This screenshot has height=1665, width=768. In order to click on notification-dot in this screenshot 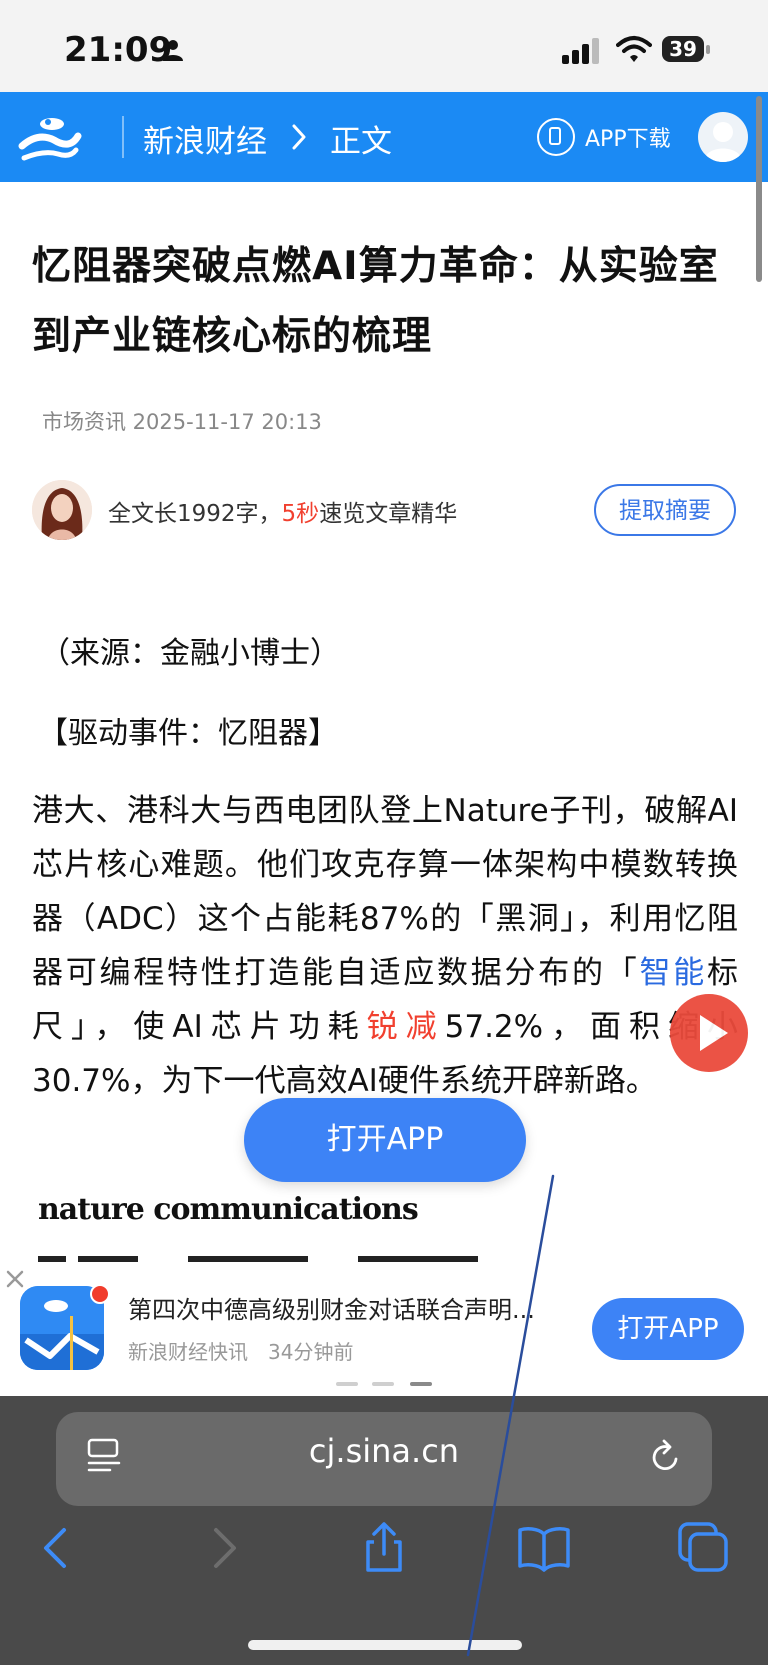, I will do `click(100, 1294)`.